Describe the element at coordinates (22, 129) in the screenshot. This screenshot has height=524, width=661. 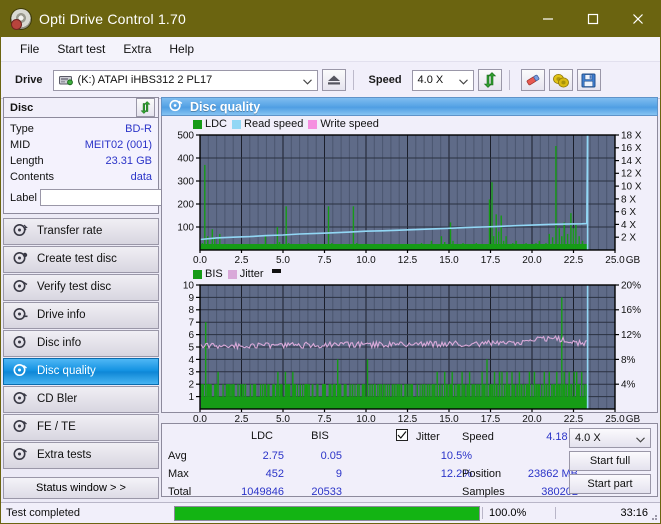
I see `disc-row-key: Type` at that location.